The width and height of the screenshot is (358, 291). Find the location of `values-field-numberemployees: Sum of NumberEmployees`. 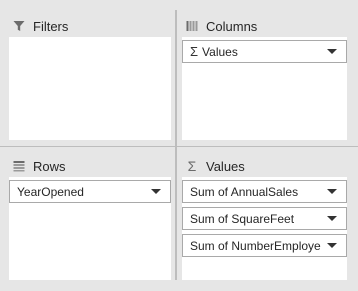

values-field-numberemployees: Sum of NumberEmployees is located at coordinates (264, 245).